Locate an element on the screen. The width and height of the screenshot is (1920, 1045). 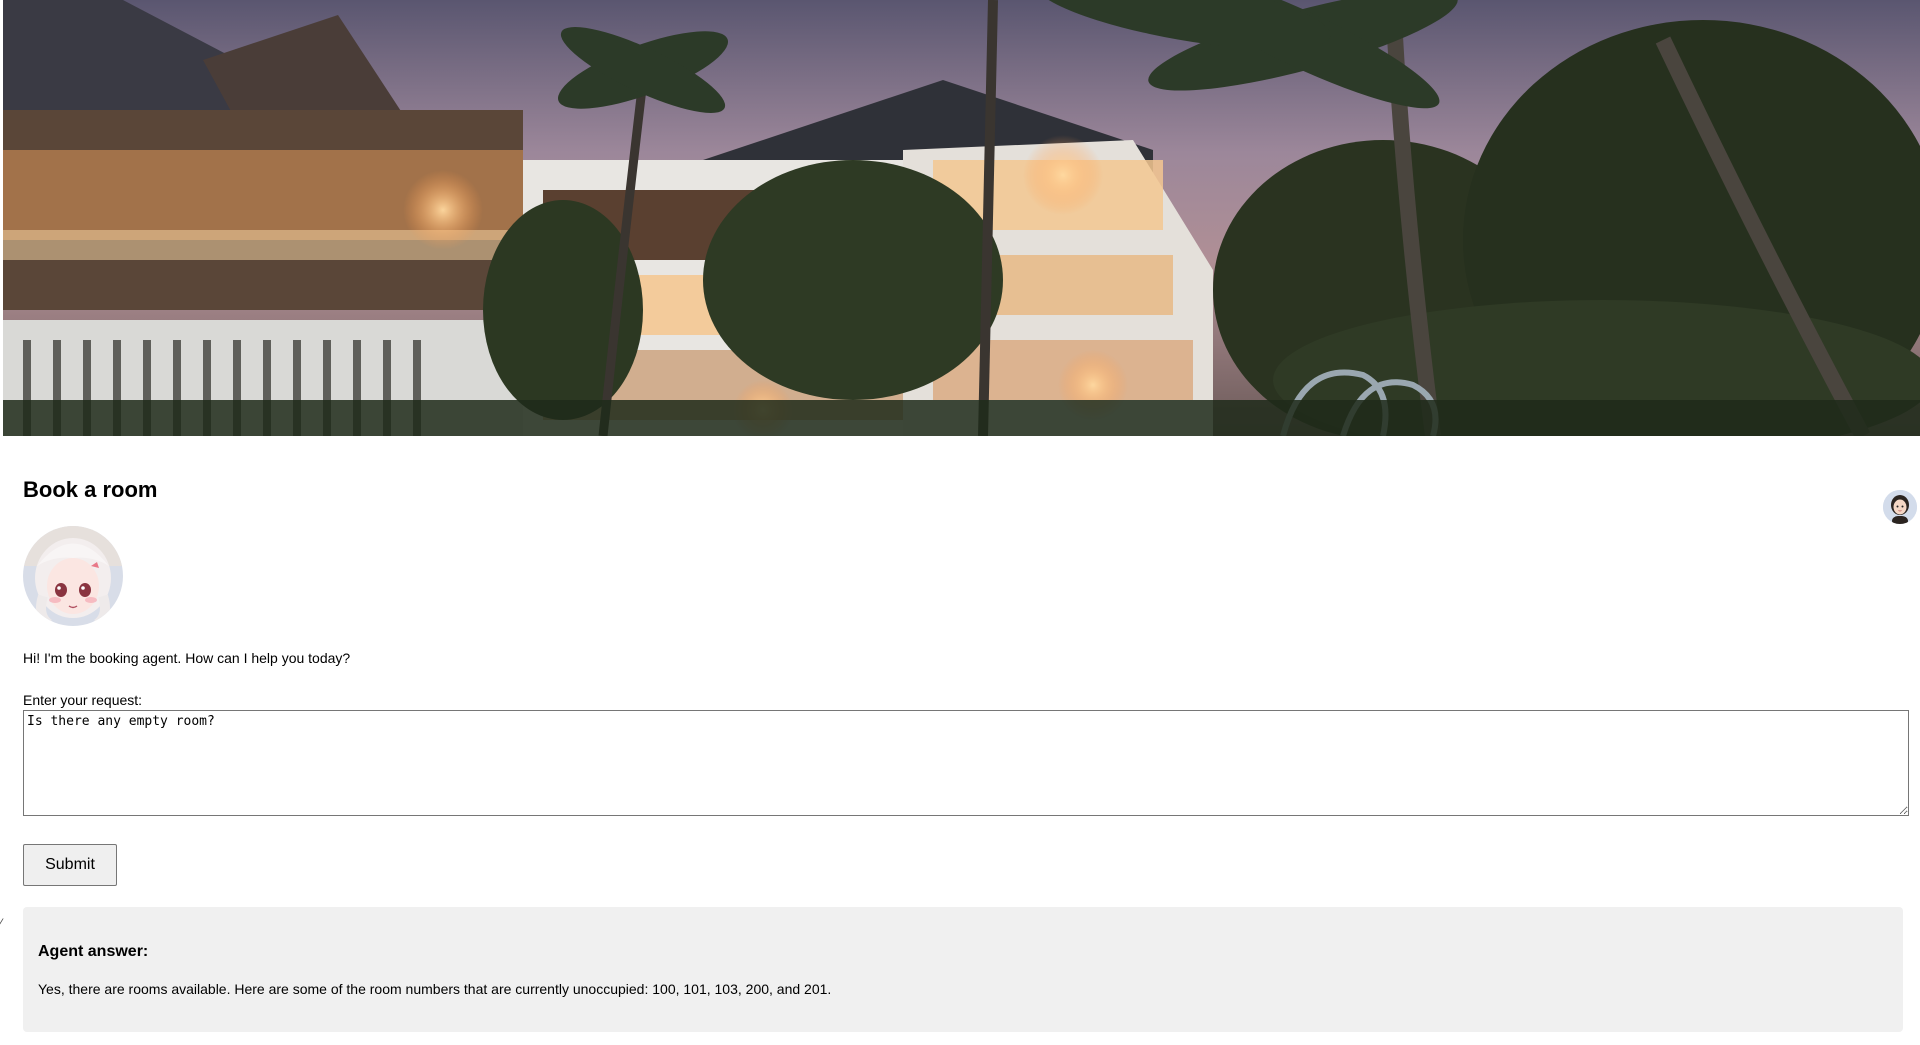
request-label: Enter your request: is located at coordinates (83, 700).